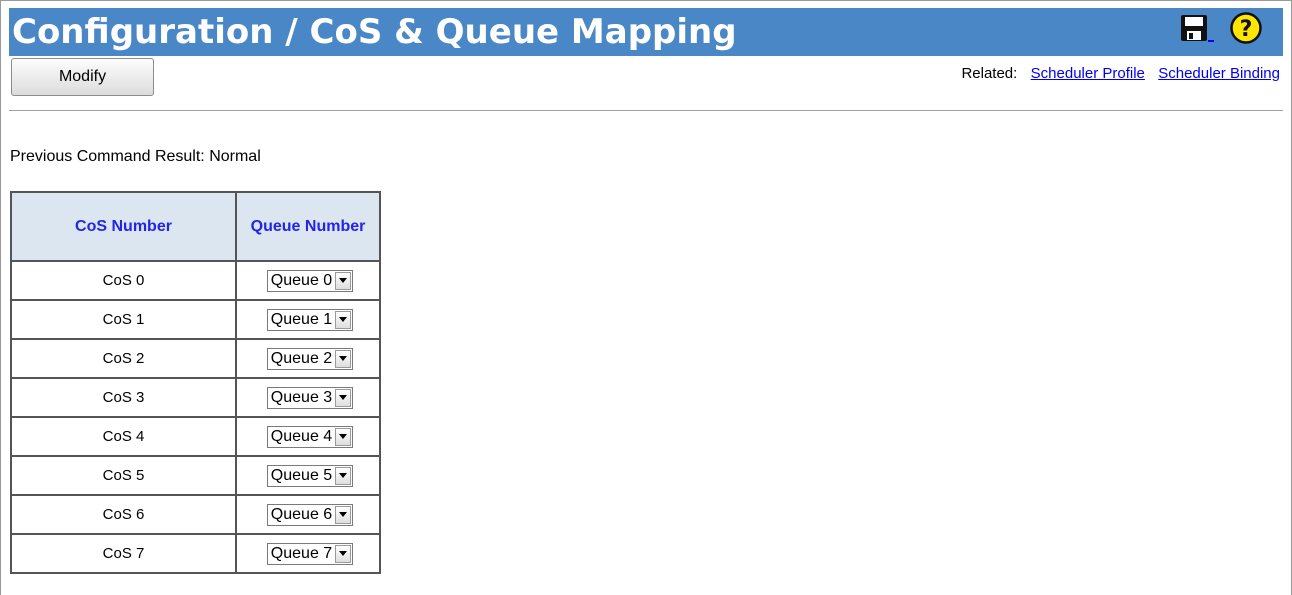 The image size is (1292, 595). I want to click on scheduler-binding-link: Scheduler Binding, so click(1219, 73).